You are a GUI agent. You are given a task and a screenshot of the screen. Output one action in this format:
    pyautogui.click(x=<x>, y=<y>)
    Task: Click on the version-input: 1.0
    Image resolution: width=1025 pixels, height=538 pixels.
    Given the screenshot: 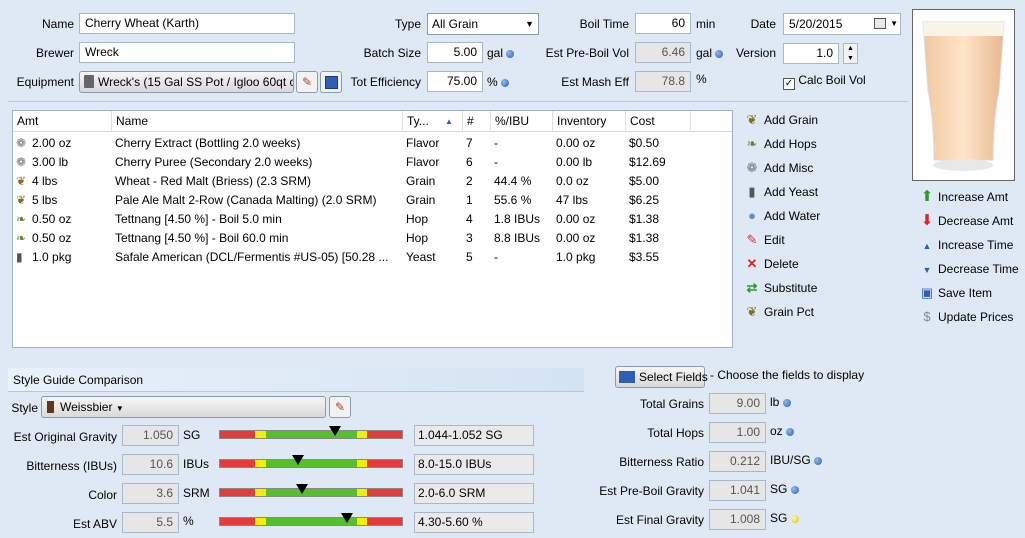 What is the action you would take?
    pyautogui.click(x=811, y=53)
    